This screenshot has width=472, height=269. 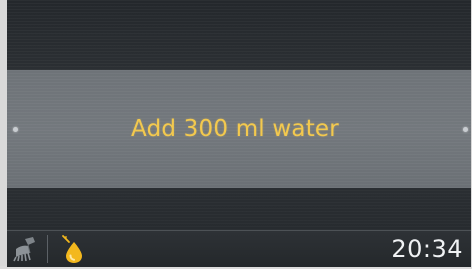 What do you see at coordinates (235, 129) in the screenshot?
I see `instruction-message: Add 300 ml water` at bounding box center [235, 129].